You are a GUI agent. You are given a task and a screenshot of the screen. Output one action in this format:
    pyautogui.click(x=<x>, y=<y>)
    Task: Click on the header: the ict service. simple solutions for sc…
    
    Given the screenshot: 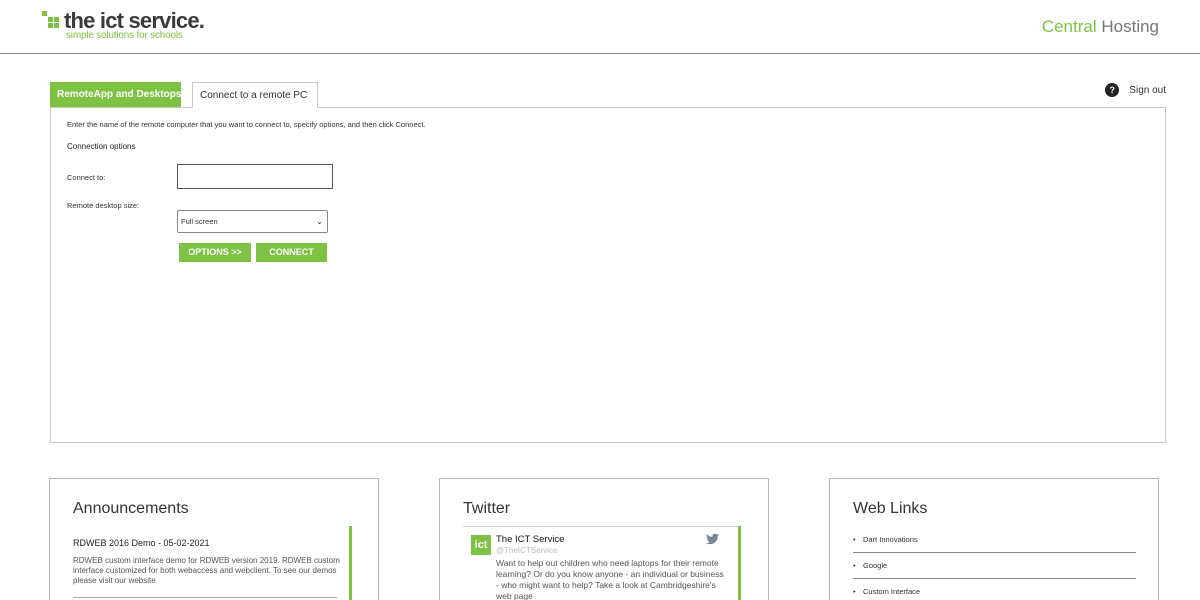 What is the action you would take?
    pyautogui.click(x=600, y=27)
    